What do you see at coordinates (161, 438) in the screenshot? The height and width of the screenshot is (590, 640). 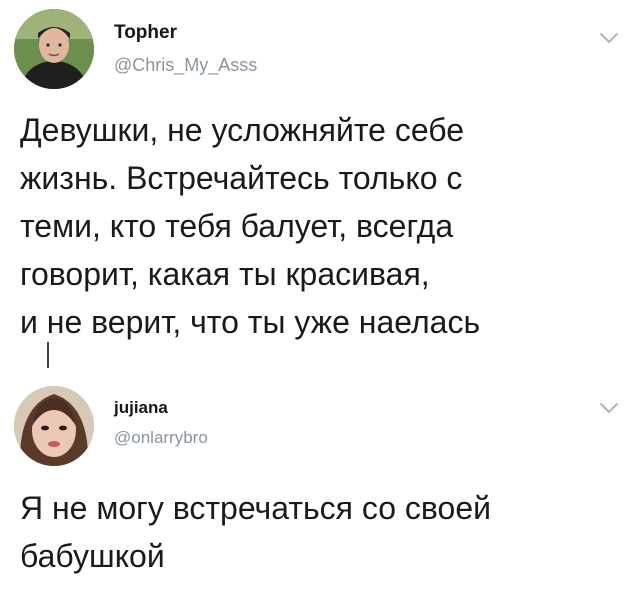 I see `user-handle: @onlarrybro` at bounding box center [161, 438].